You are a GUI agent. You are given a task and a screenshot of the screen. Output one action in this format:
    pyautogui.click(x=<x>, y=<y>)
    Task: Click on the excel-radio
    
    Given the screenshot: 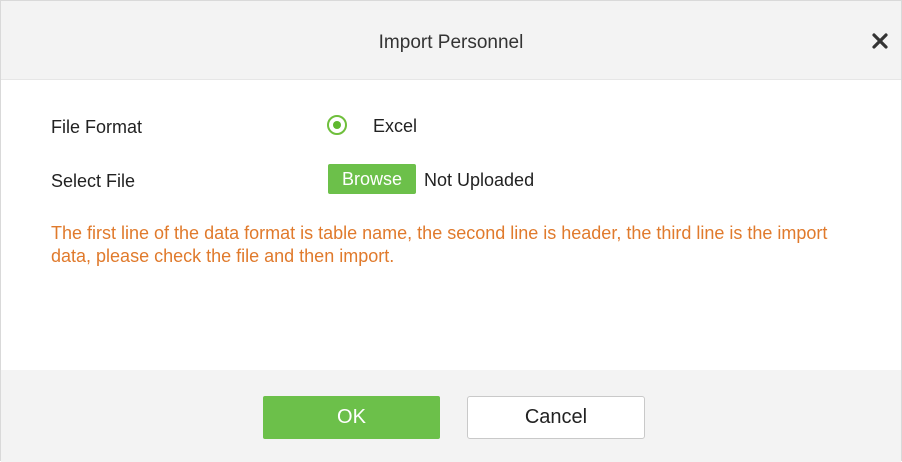 What is the action you would take?
    pyautogui.click(x=337, y=125)
    